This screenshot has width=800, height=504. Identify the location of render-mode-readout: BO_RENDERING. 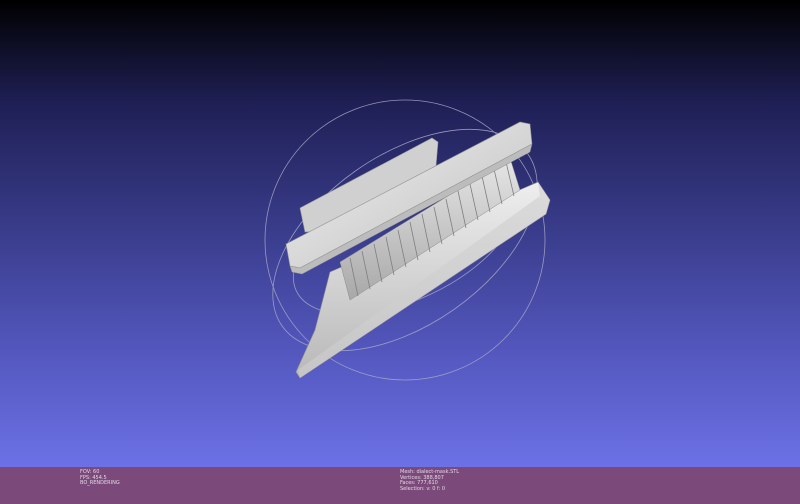
(100, 483).